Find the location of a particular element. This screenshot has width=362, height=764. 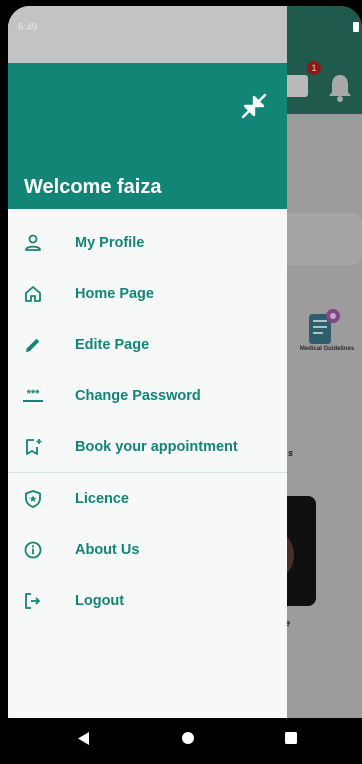

menu-item-label: Change Password is located at coordinates (138, 395).